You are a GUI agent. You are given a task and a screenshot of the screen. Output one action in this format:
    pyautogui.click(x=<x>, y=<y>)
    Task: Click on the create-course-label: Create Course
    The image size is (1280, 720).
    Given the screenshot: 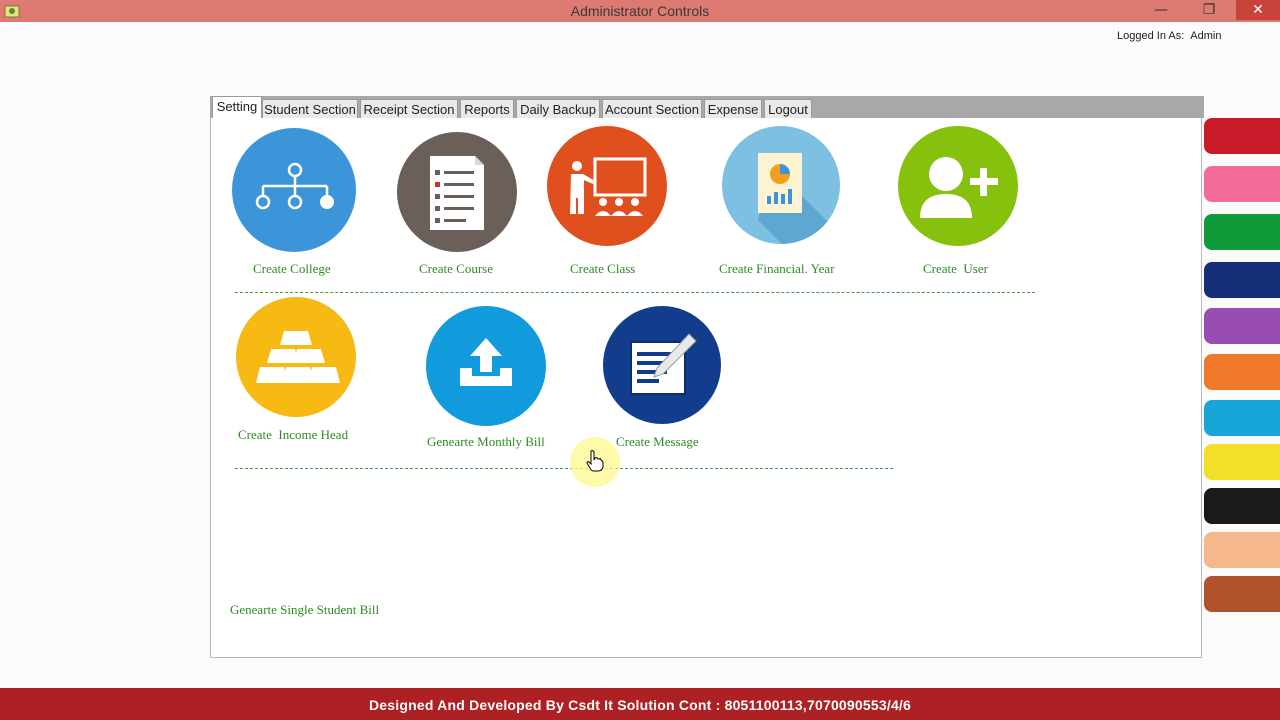 What is the action you would take?
    pyautogui.click(x=456, y=269)
    